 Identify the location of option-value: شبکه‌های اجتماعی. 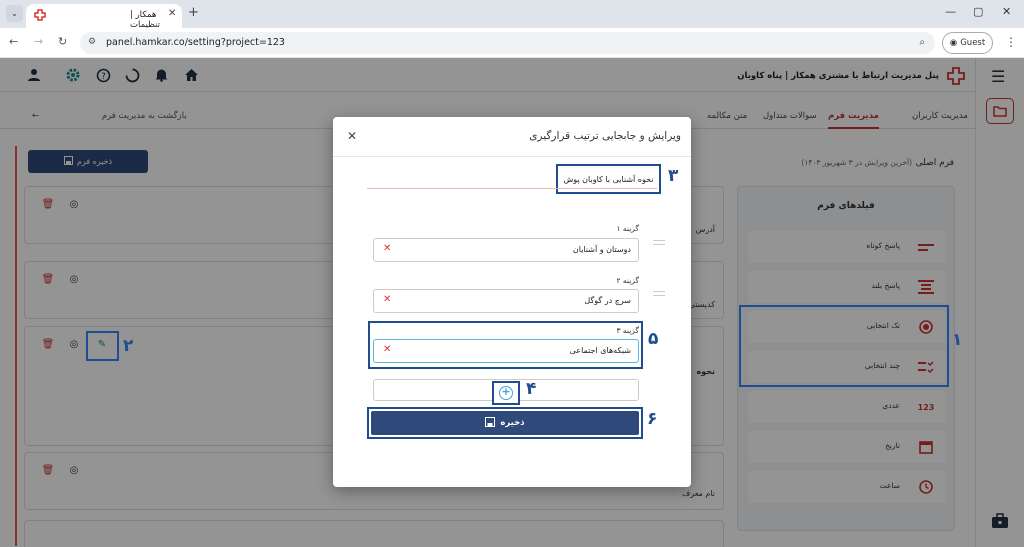
(600, 350).